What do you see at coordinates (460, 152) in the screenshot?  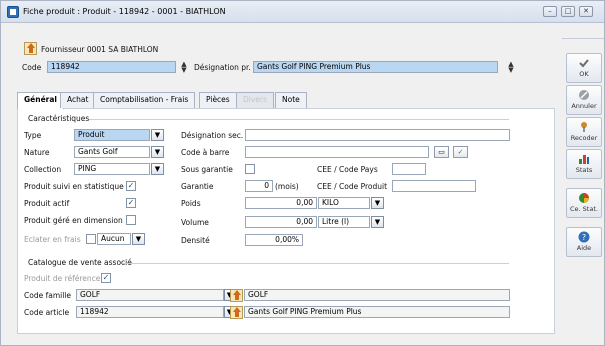 I see `barcode-generate-icon: ✓` at bounding box center [460, 152].